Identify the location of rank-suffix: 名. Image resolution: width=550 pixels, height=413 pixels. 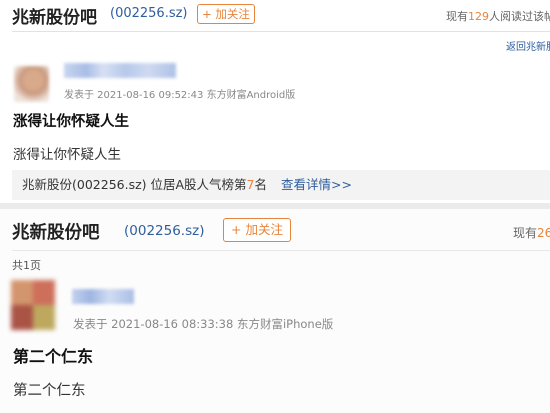
(261, 184).